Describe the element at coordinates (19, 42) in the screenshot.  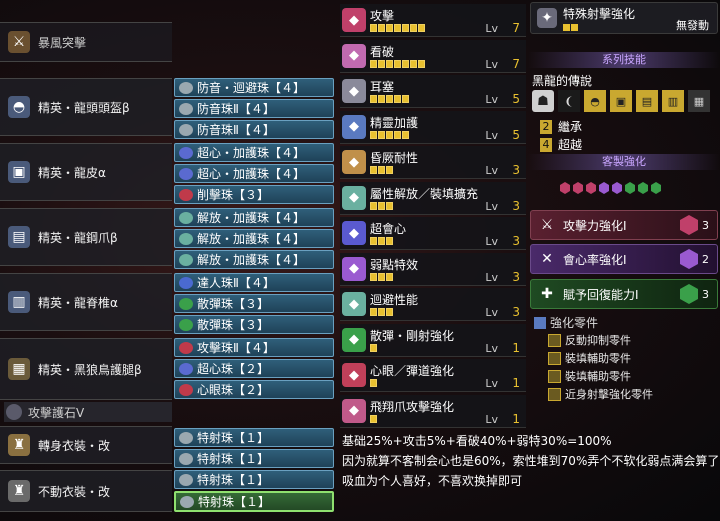
I see `weapon-icon: ⚔` at that location.